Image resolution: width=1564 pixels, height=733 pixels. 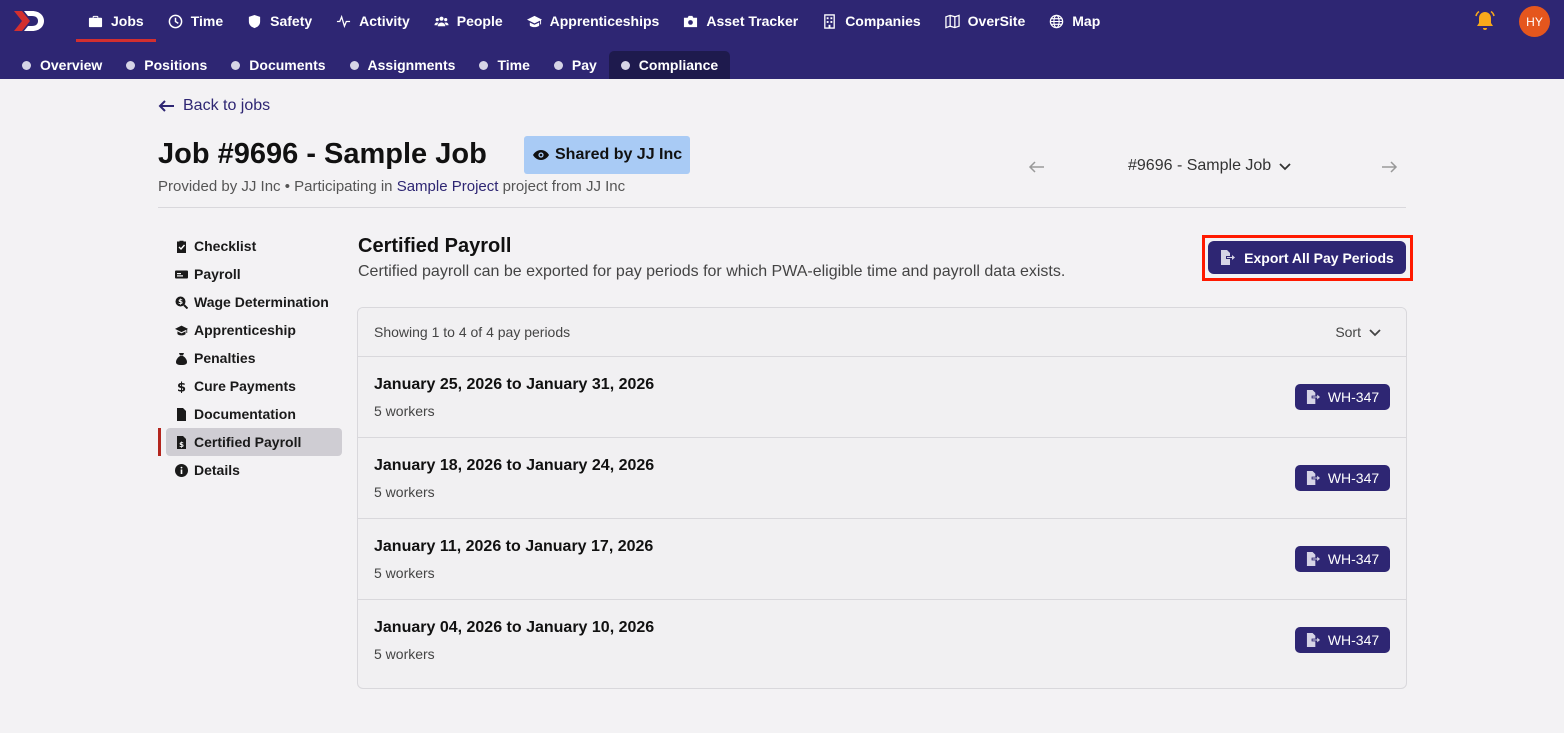 I want to click on subnav-label: Time, so click(x=513, y=65).